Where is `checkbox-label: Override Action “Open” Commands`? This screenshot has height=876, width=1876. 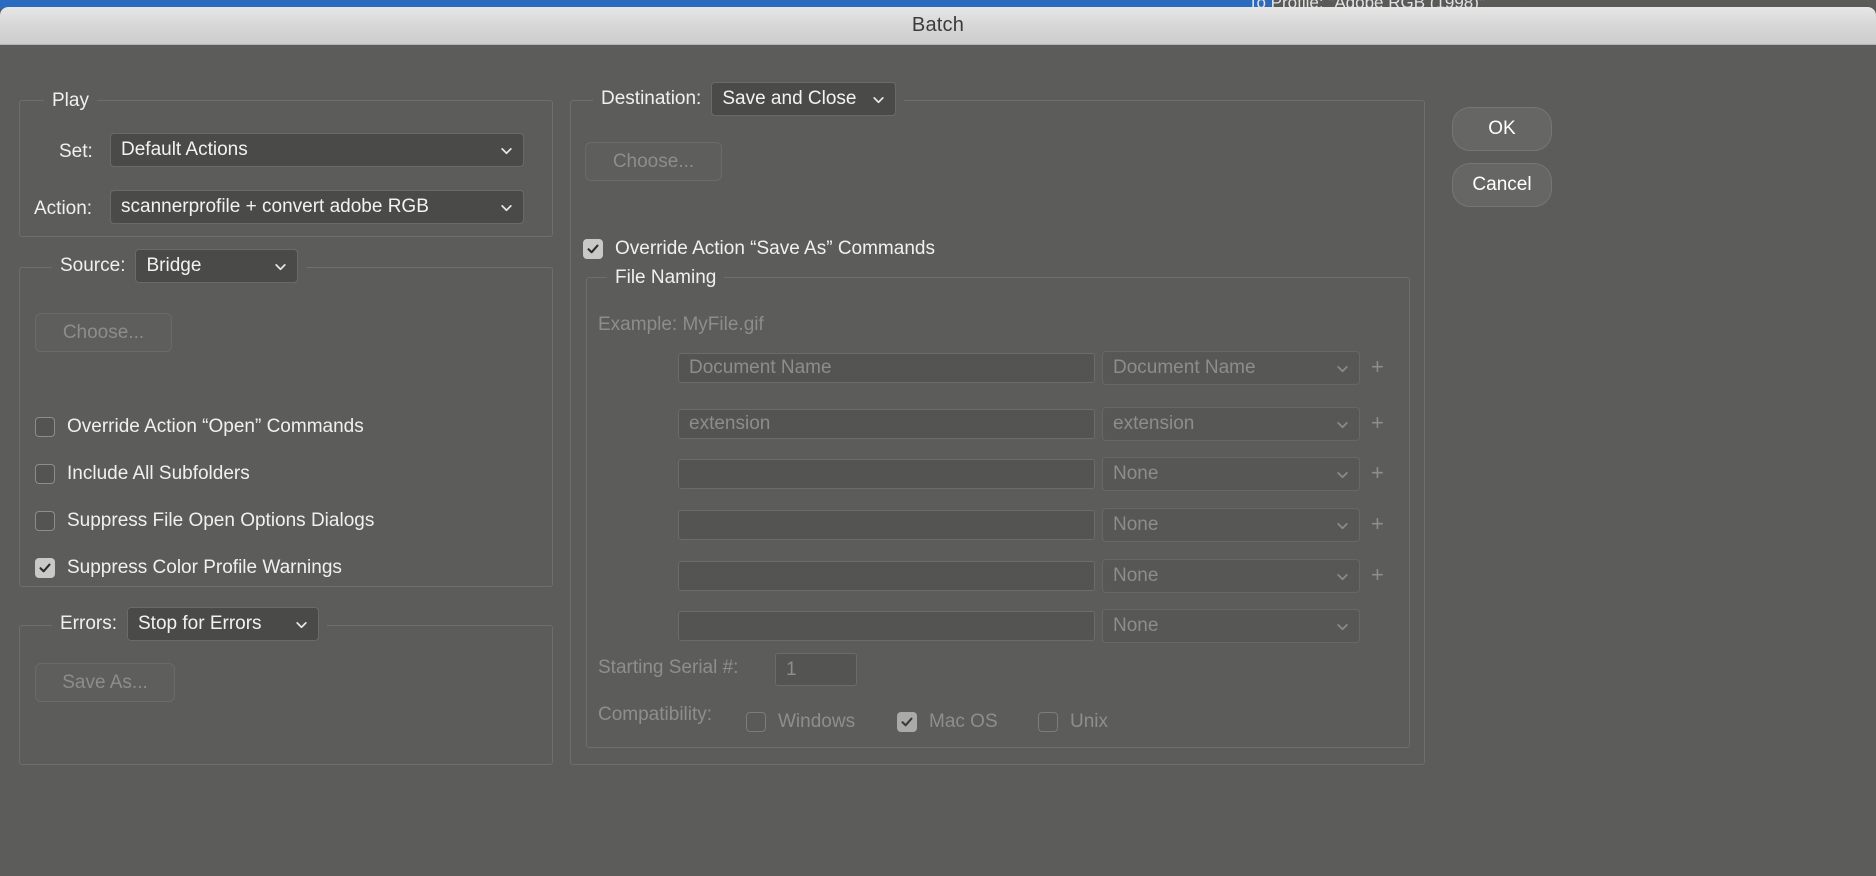
checkbox-label: Override Action “Open” Commands is located at coordinates (215, 426).